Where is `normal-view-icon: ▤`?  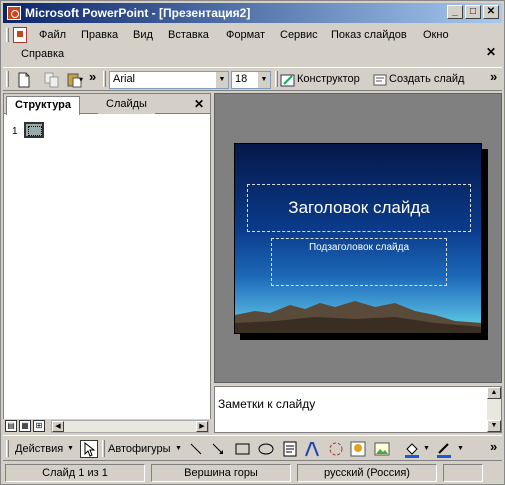
normal-view-icon: ▤ is located at coordinates (11, 426).